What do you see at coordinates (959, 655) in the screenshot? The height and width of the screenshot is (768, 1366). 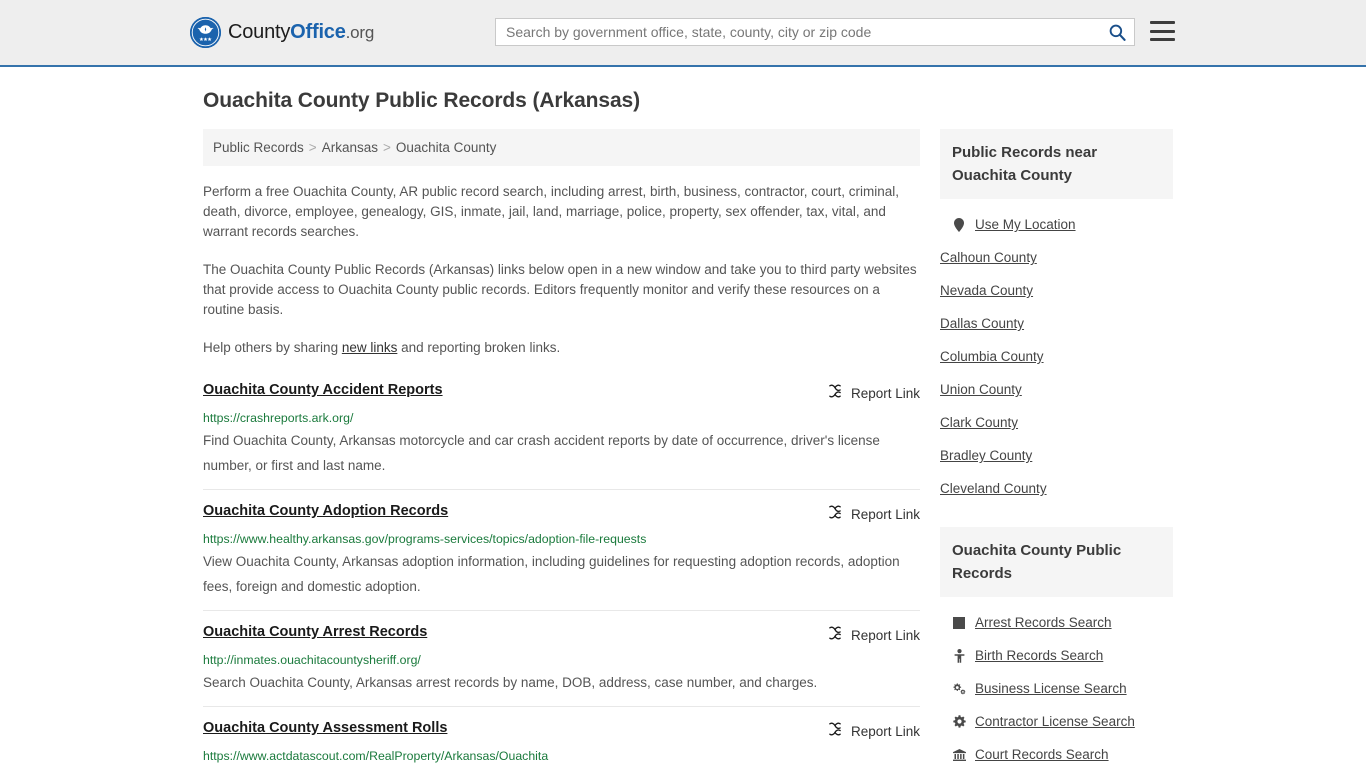 I see `baby-icon` at bounding box center [959, 655].